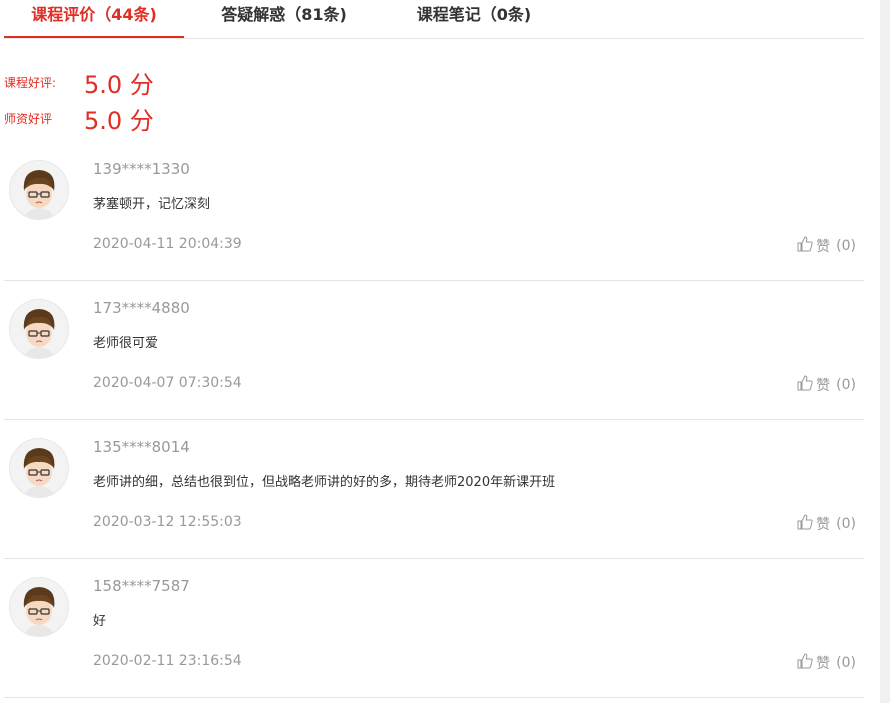 The image size is (890, 703). I want to click on review-comment: 好, so click(100, 621).